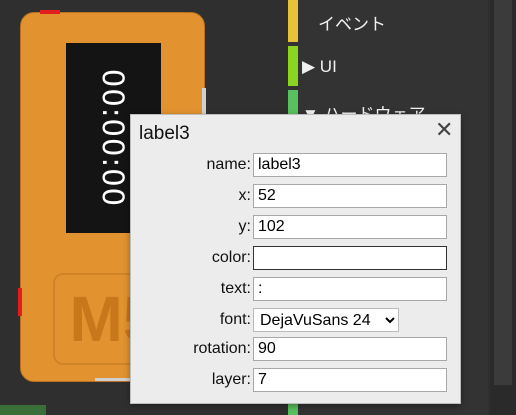  What do you see at coordinates (164, 133) in the screenshot?
I see `popup-title: label3` at bounding box center [164, 133].